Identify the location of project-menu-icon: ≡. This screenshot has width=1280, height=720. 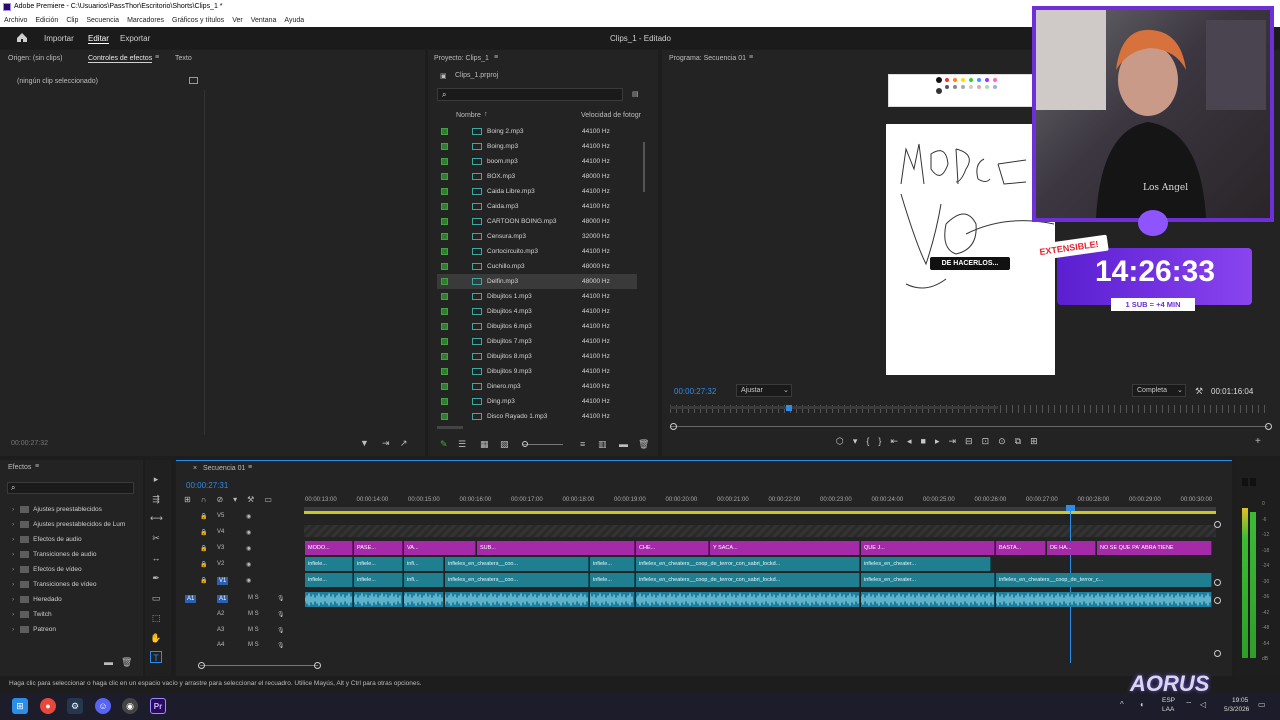
(496, 57).